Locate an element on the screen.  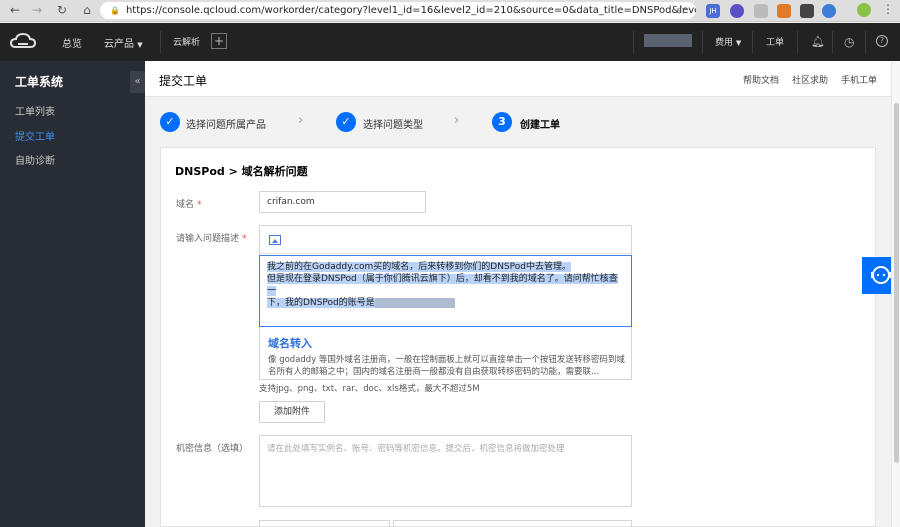
form-title: DNSPod > 域名解析问题 is located at coordinates (241, 171).